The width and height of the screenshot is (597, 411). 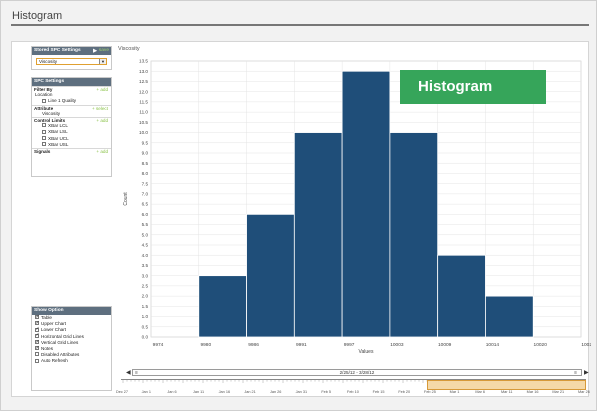 What do you see at coordinates (71, 151) in the screenshot?
I see `signals-row: Signals + add` at bounding box center [71, 151].